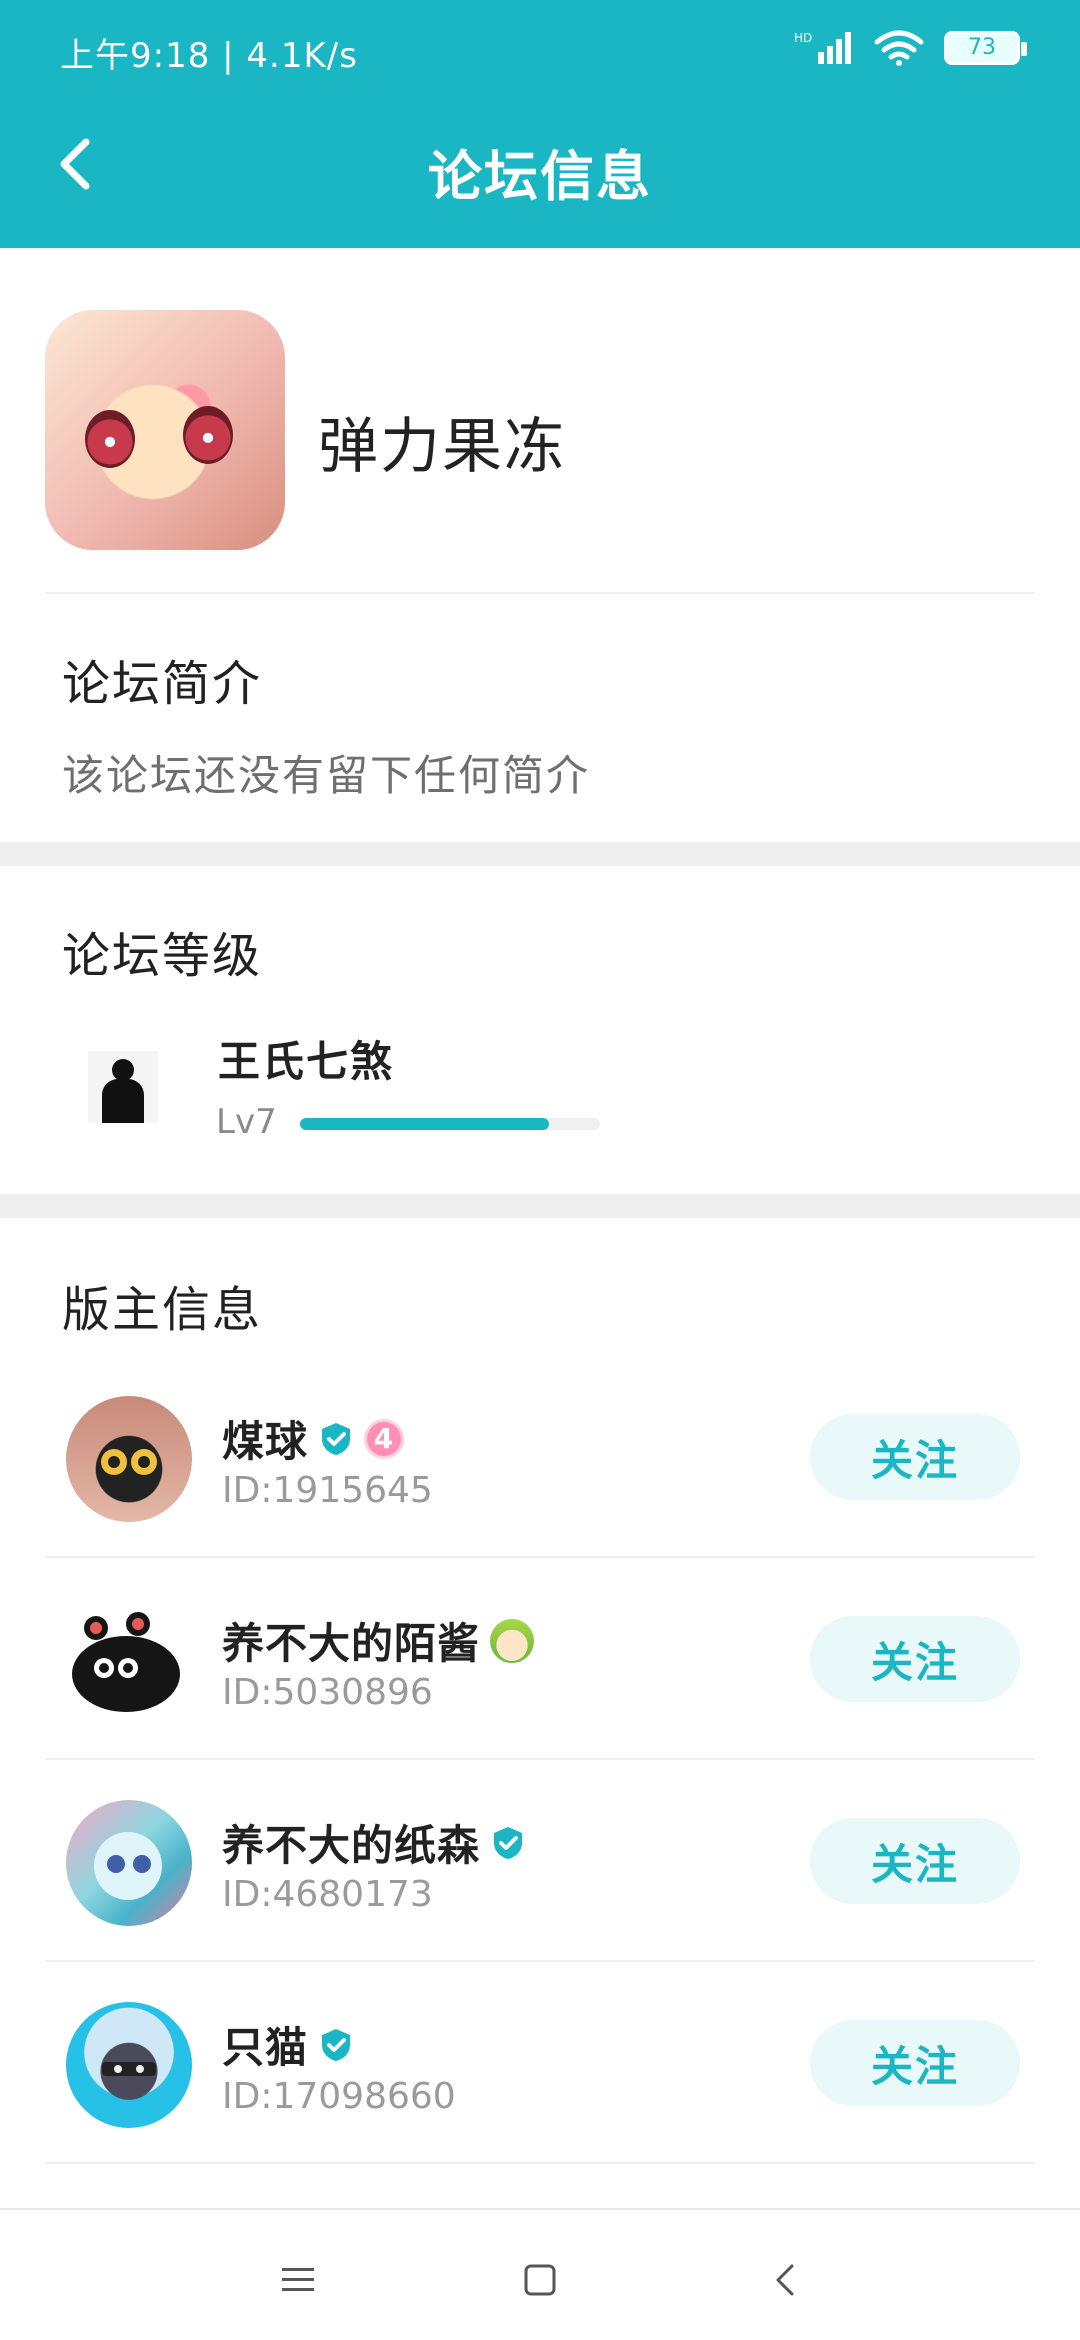 This screenshot has height=2340, width=1080. Describe the element at coordinates (327, 1894) in the screenshot. I see `moderator-id: ID:4680173` at that location.